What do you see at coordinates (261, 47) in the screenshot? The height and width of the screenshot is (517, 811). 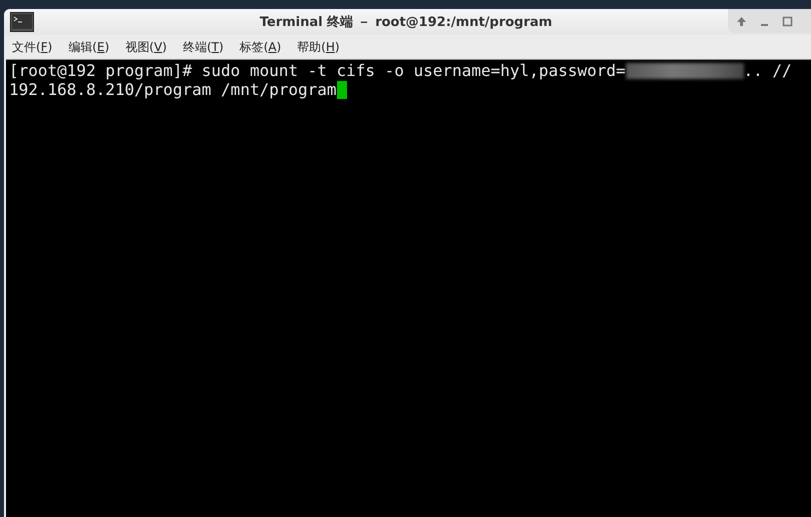 I see `menu-item: 标签(A)` at bounding box center [261, 47].